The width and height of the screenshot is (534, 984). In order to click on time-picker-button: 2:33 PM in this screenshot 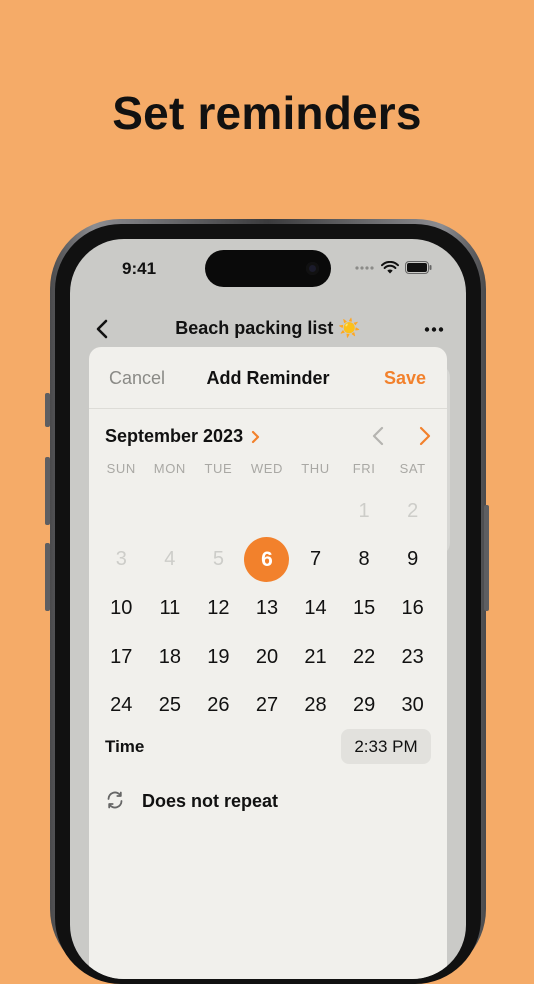, I will do `click(386, 746)`.